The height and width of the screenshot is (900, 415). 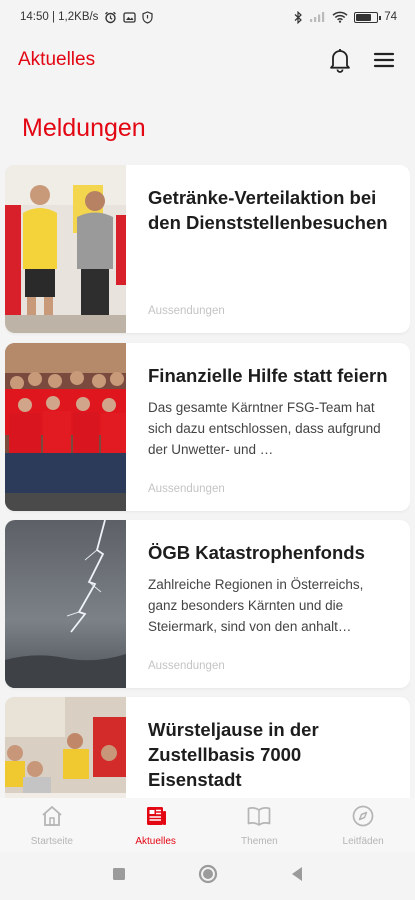 I want to click on wifi-icon, so click(x=340, y=17).